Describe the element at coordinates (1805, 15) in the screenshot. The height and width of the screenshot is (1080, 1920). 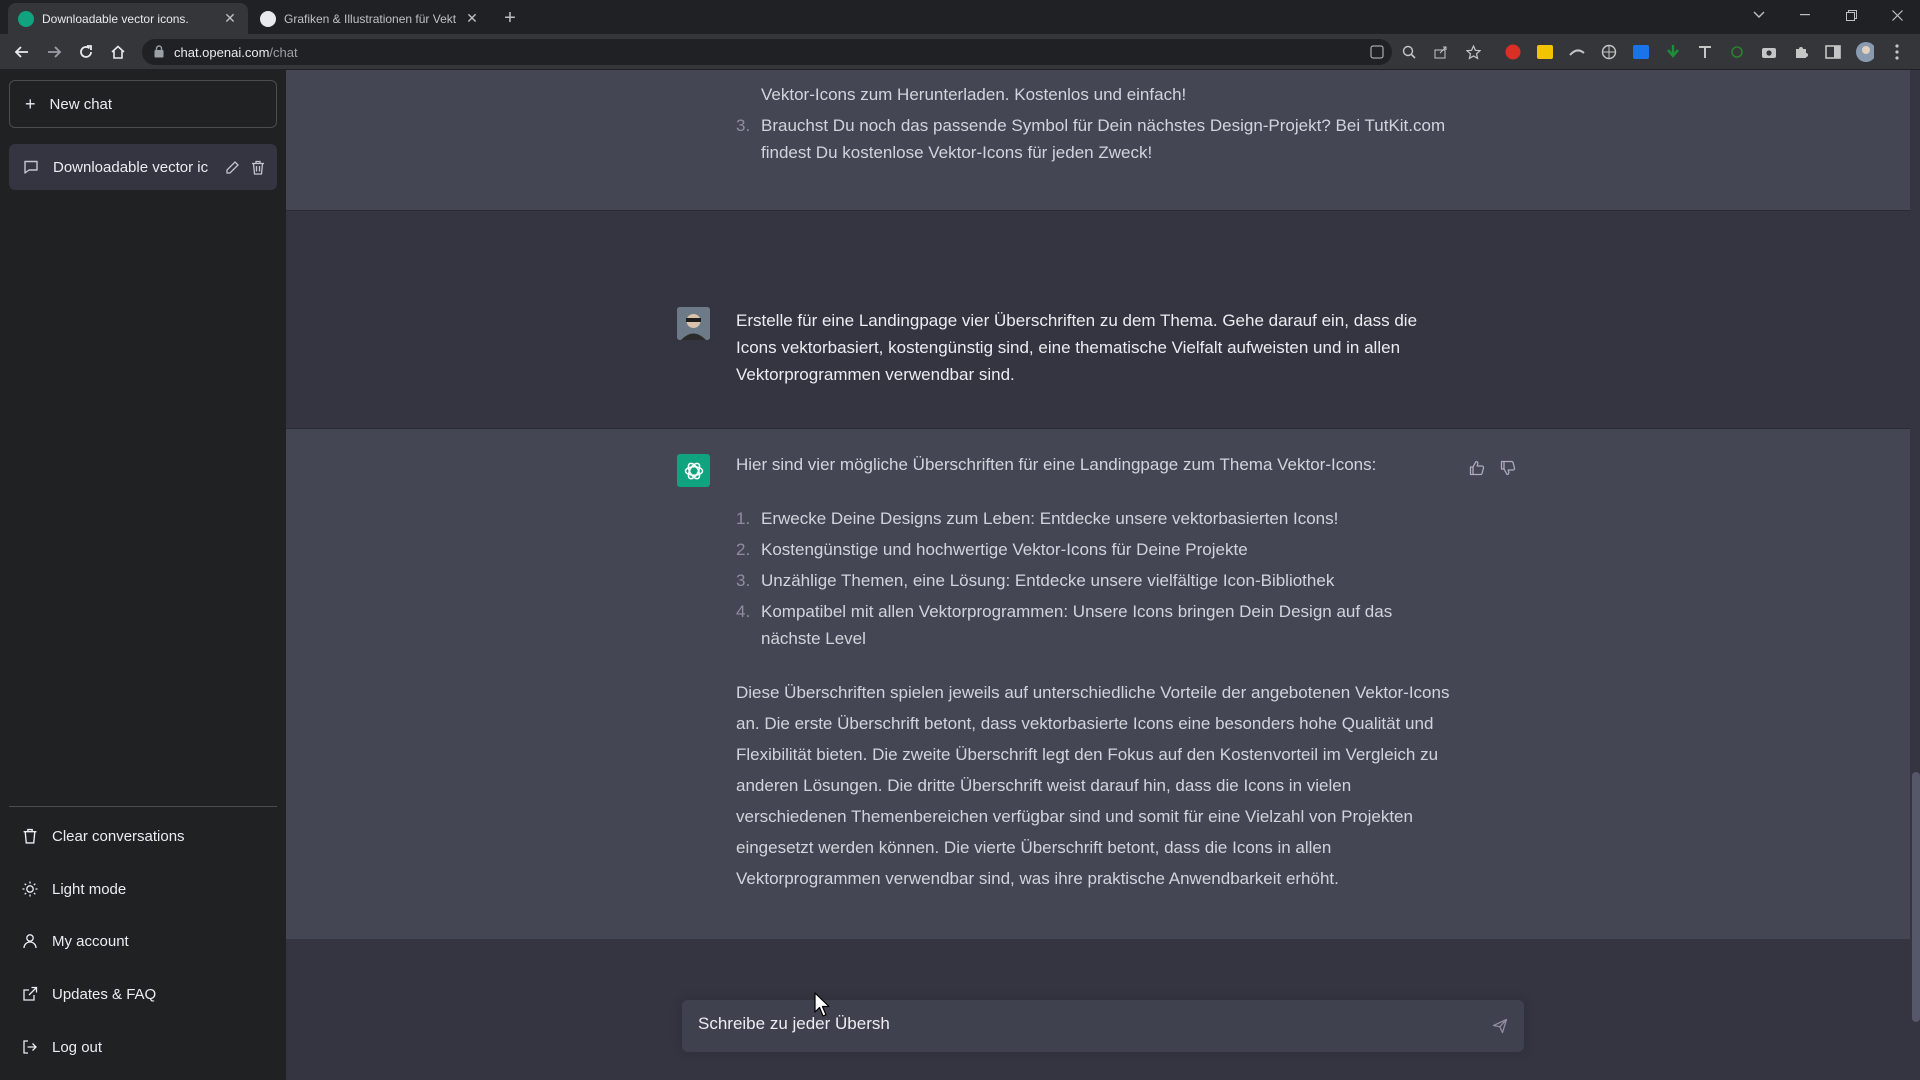
I see `minimize-icon` at that location.